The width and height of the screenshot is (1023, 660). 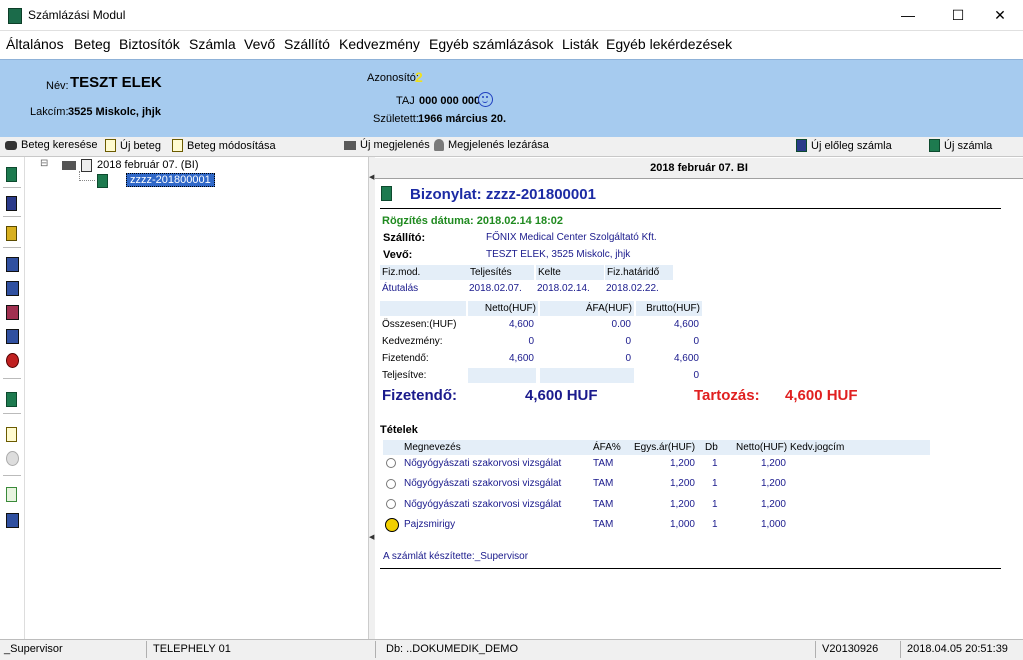 I want to click on pay-perf-header: Teljesítés, so click(x=501, y=272).